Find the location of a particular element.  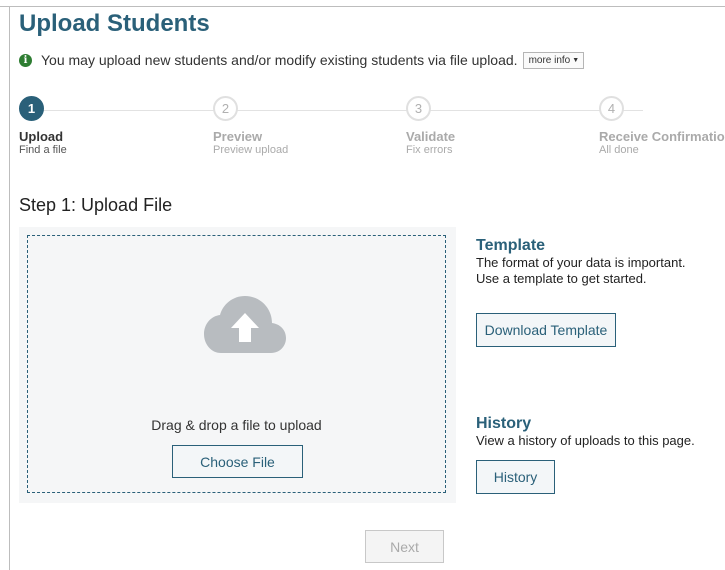

step-subtitle: Preview upload is located at coordinates (251, 150).